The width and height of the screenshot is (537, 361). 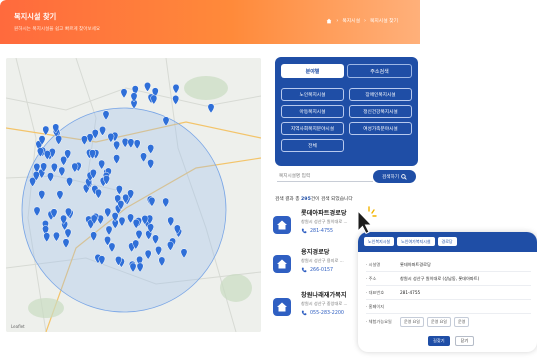 What do you see at coordinates (329, 21) in the screenshot?
I see `home-icon` at bounding box center [329, 21].